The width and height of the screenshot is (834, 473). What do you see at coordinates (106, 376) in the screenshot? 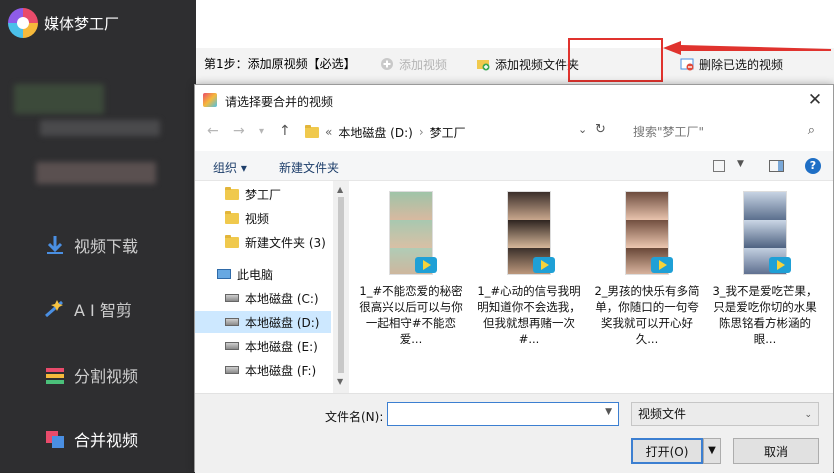
I see `nav-label: 分割视频` at bounding box center [106, 376].